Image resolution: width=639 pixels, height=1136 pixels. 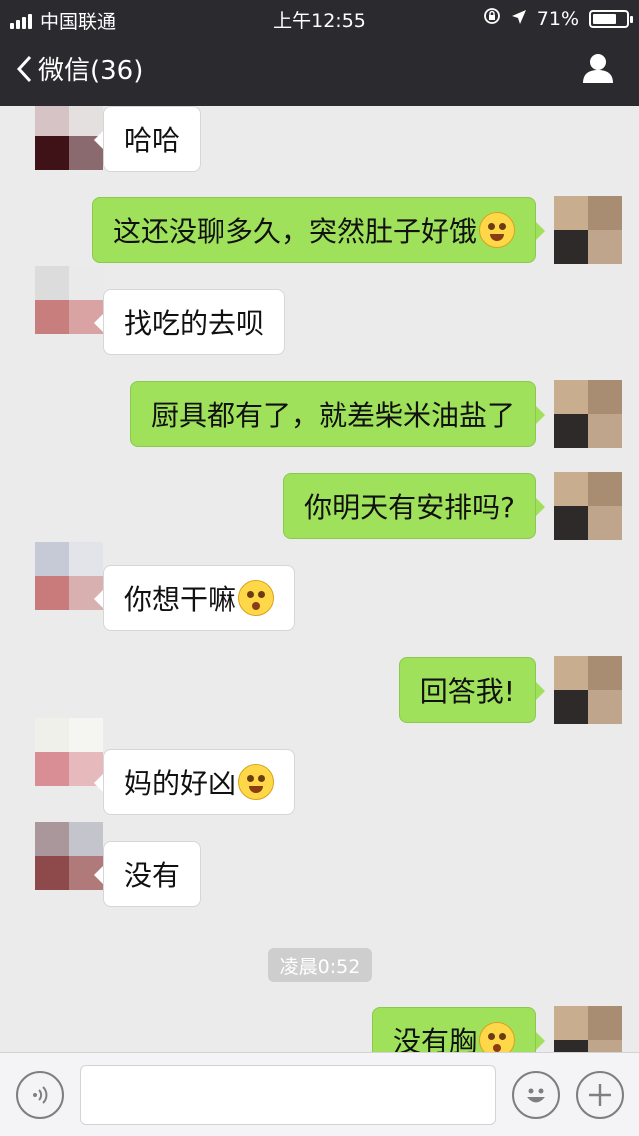 I want to click on chevron-left-icon, so click(x=24, y=68).